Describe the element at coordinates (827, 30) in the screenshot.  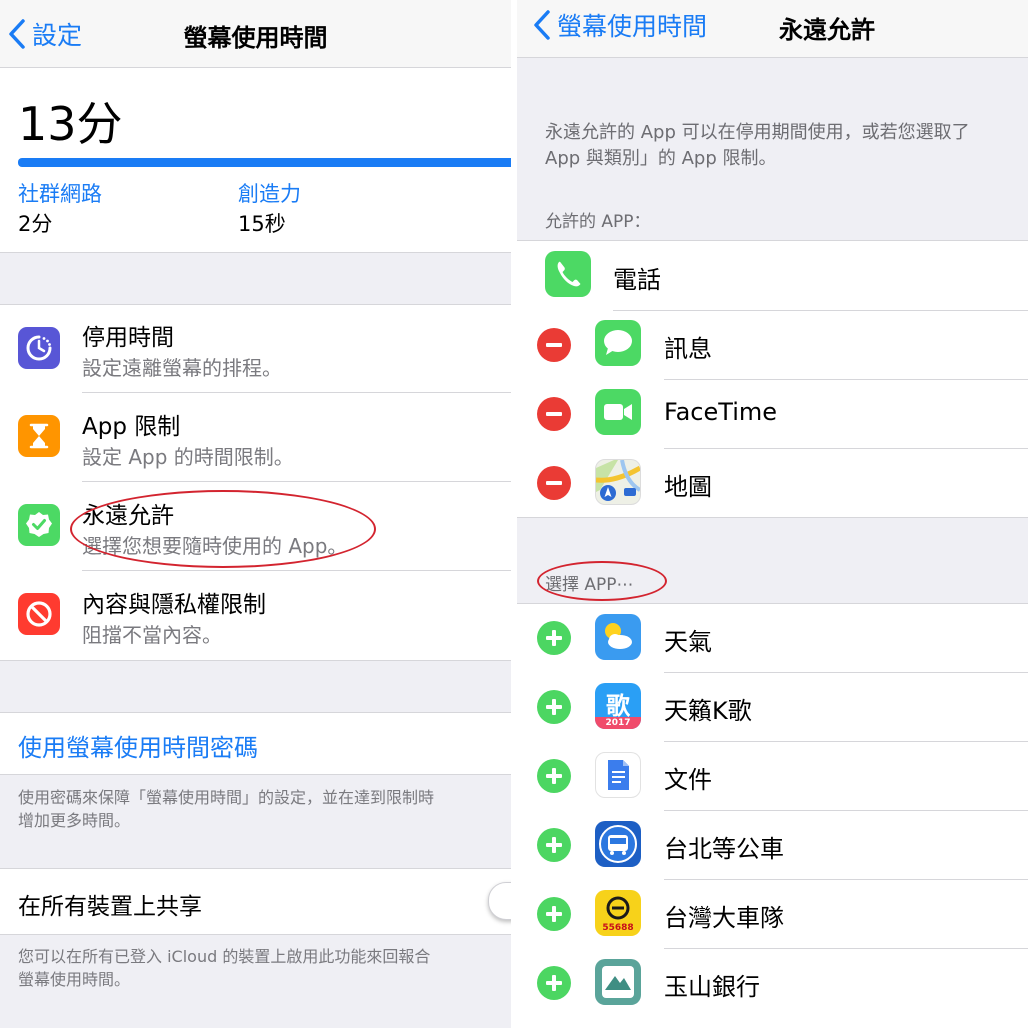
I see `page-title: 永遠允許` at that location.